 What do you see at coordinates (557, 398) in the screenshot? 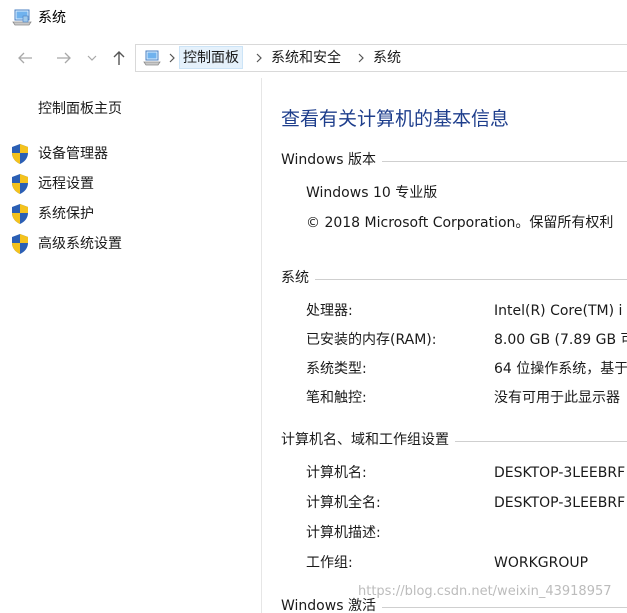
I see `pen-touch-value: 没有可用于此显示器` at bounding box center [557, 398].